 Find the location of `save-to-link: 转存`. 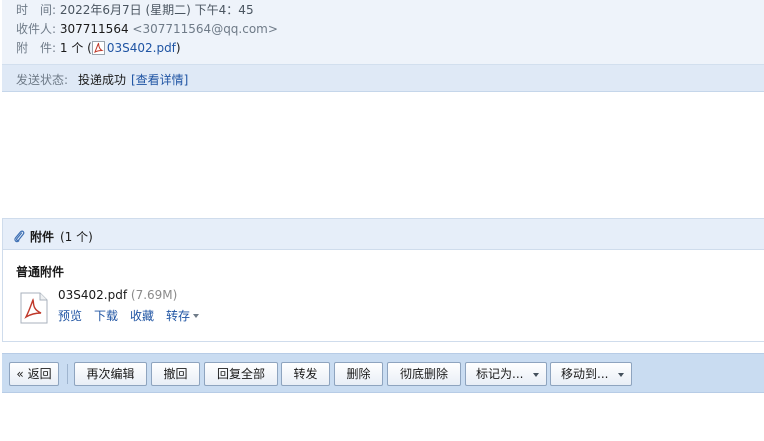

save-to-link: 转存 is located at coordinates (183, 316).